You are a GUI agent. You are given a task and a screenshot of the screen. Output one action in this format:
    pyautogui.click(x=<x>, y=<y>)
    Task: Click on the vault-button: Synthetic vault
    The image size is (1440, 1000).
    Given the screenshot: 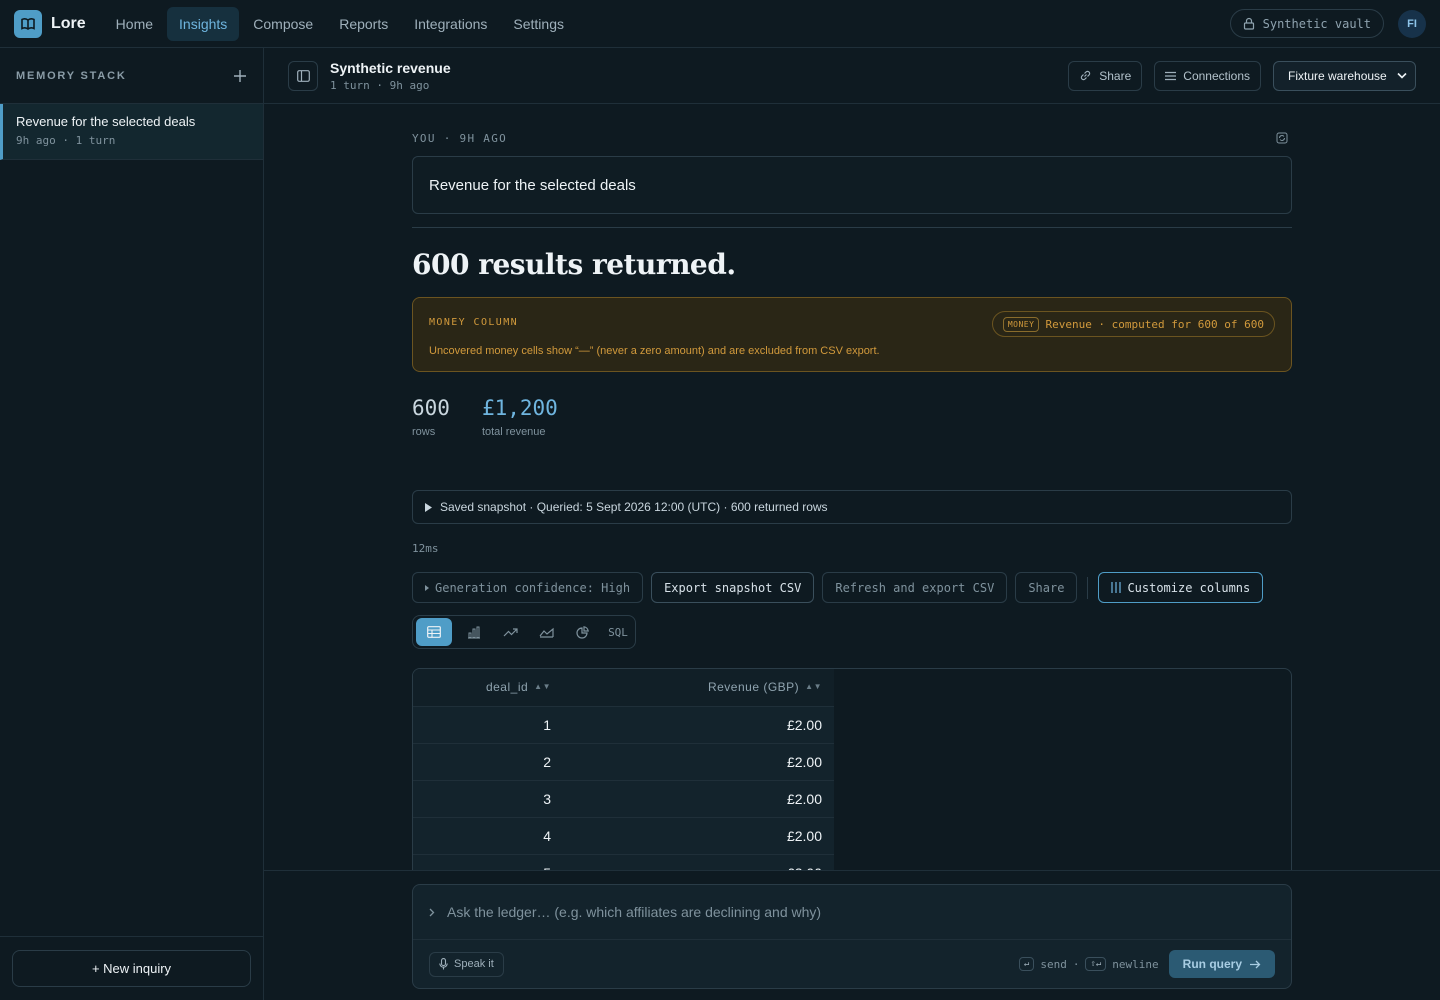 What is the action you would take?
    pyautogui.click(x=1306, y=23)
    